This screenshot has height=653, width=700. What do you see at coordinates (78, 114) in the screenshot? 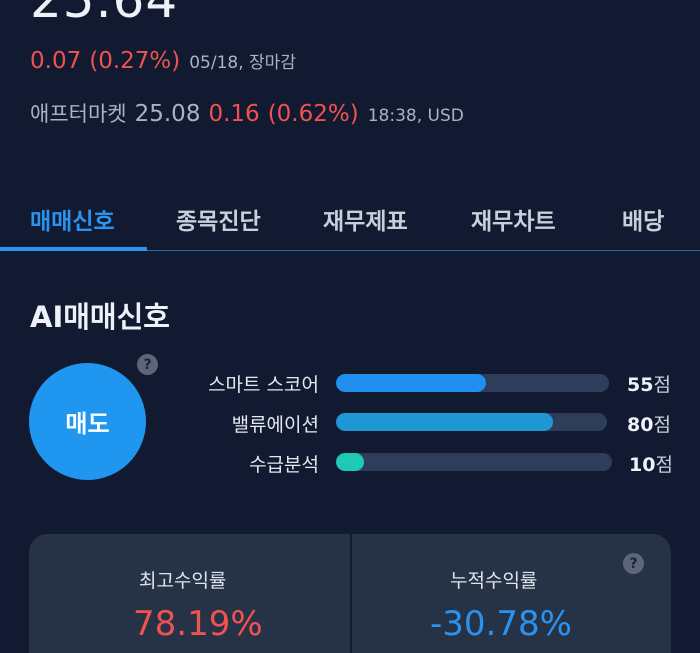
I see `after-market-label: 애프터마켓` at bounding box center [78, 114].